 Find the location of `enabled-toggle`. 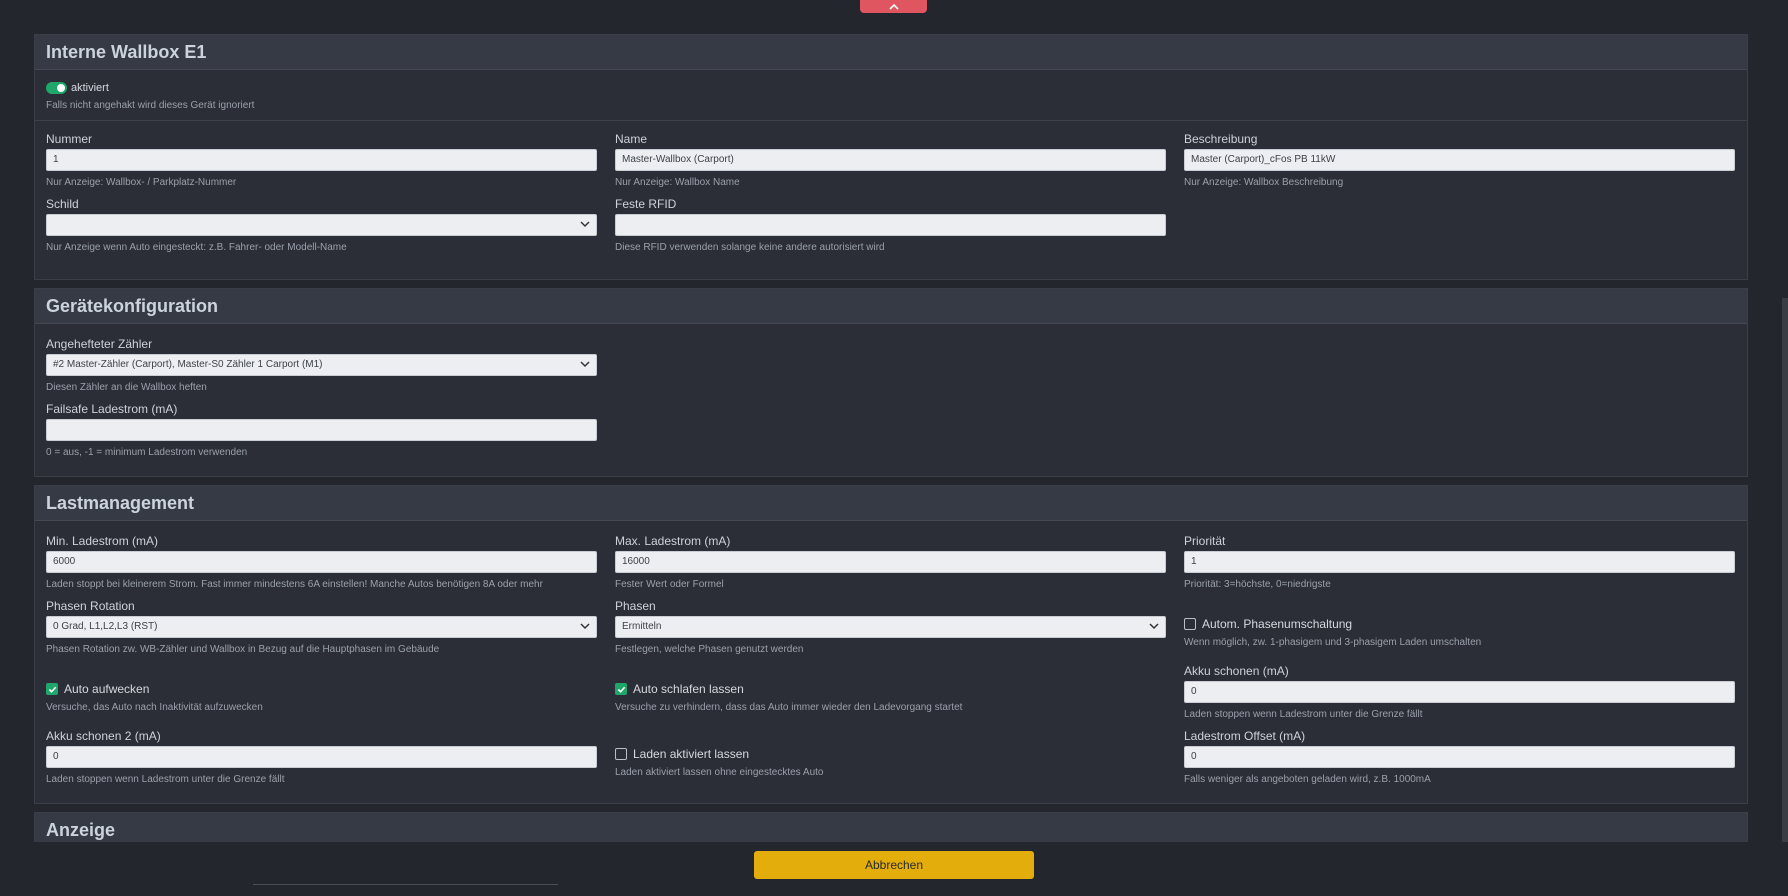

enabled-toggle is located at coordinates (56, 88).